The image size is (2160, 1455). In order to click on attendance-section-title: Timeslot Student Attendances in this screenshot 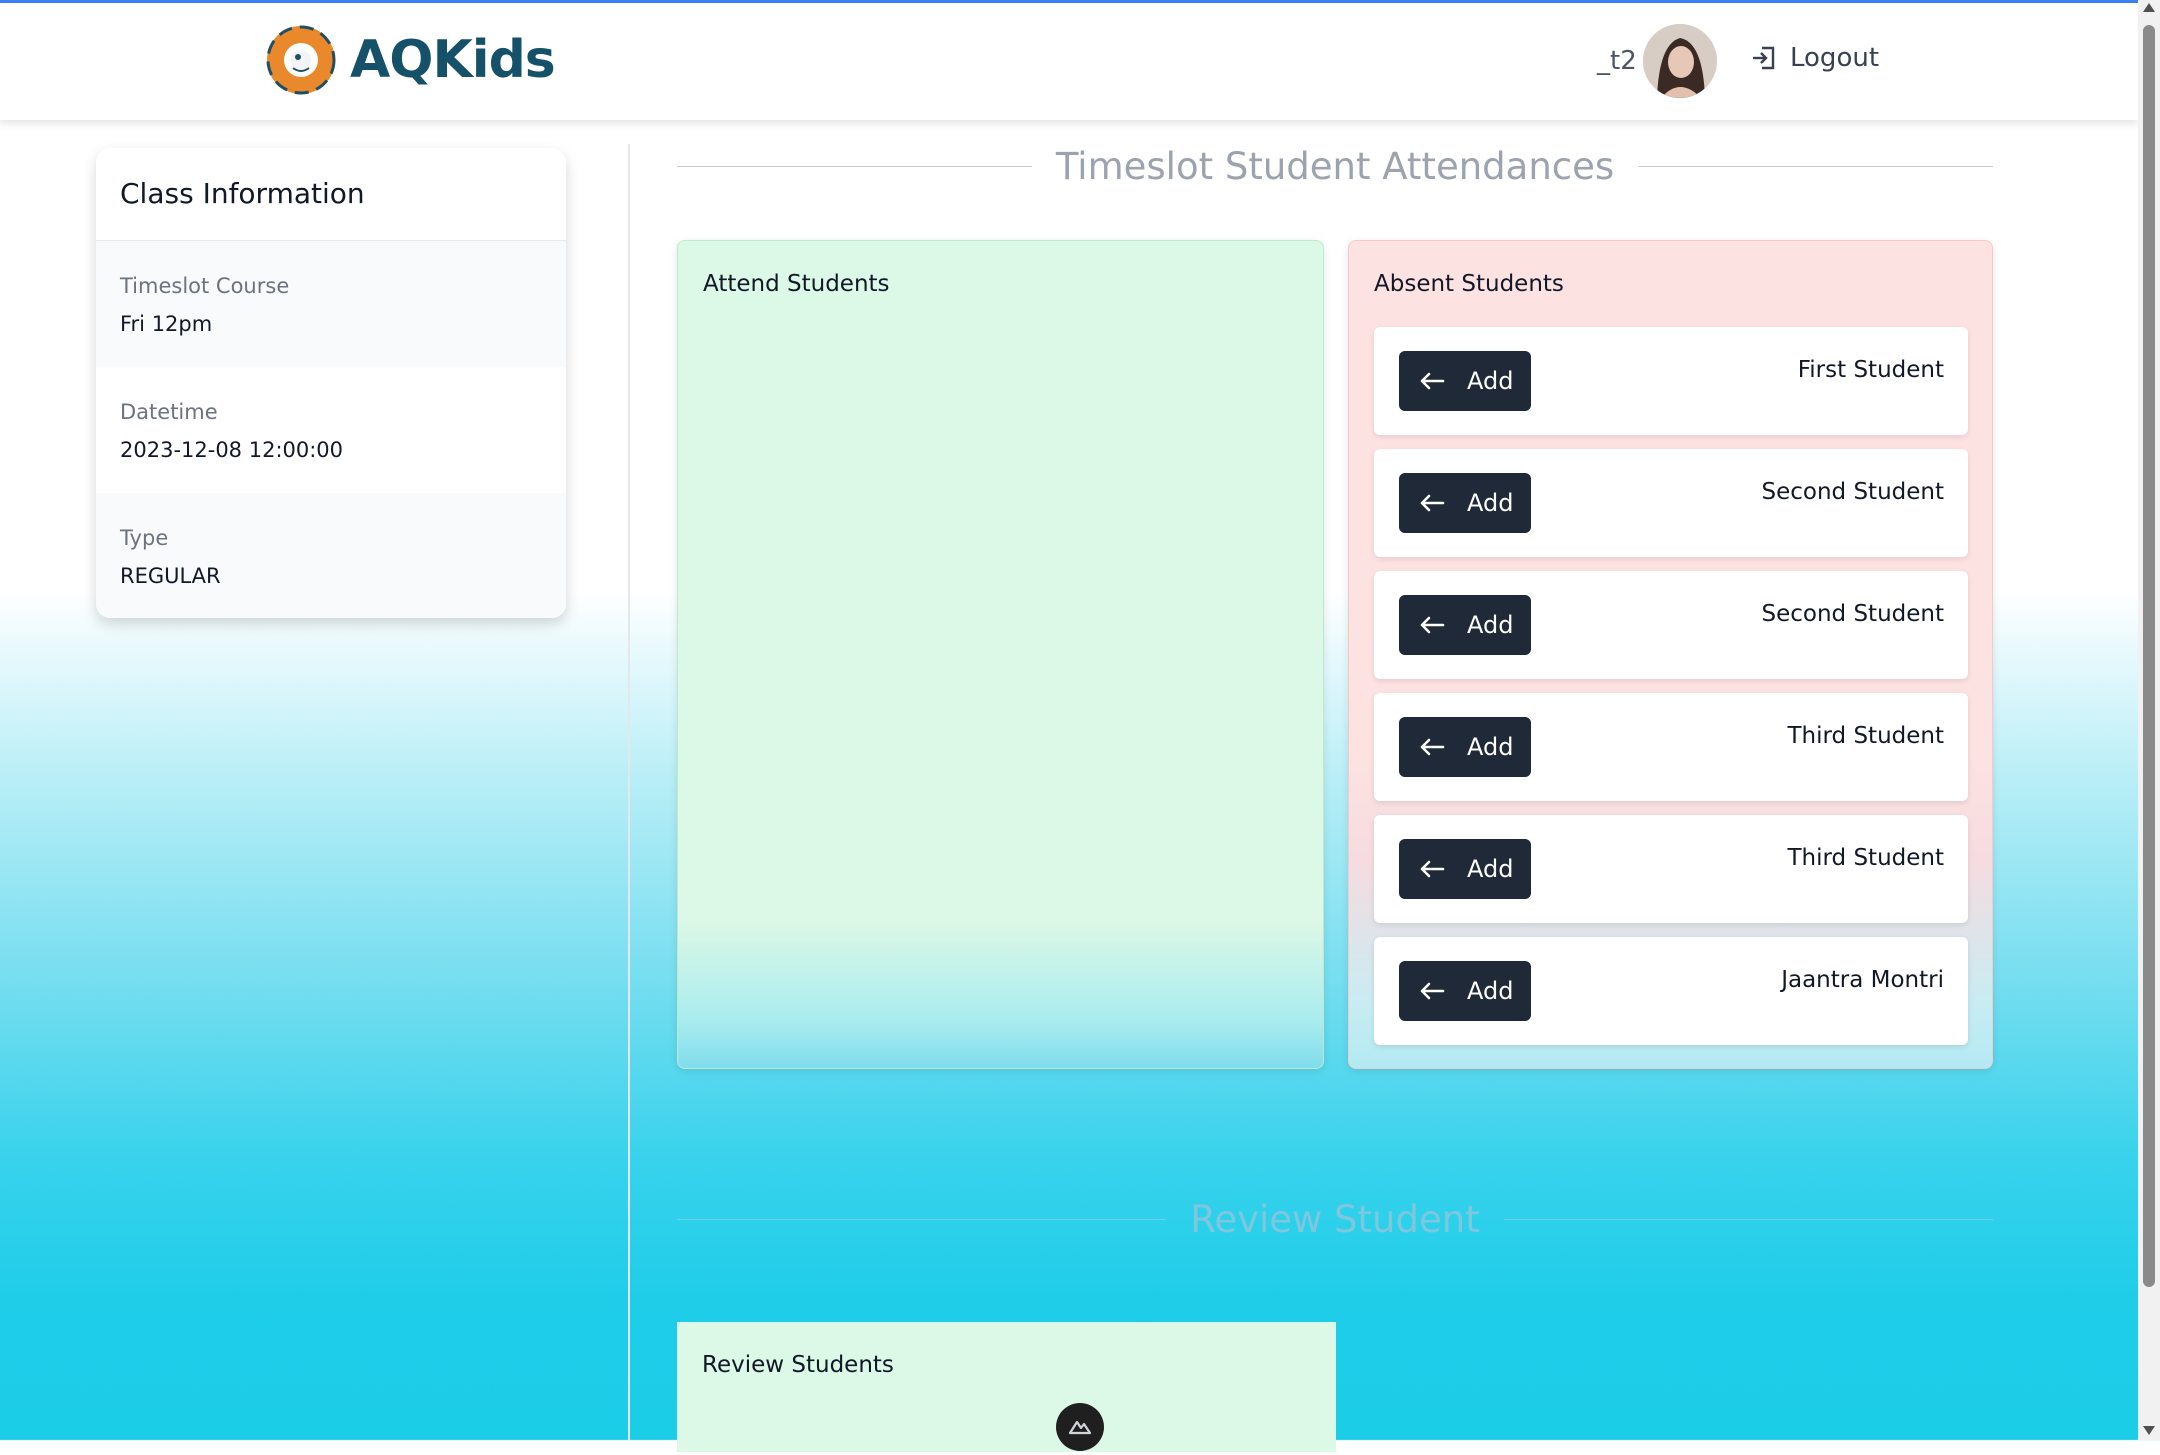, I will do `click(1335, 166)`.